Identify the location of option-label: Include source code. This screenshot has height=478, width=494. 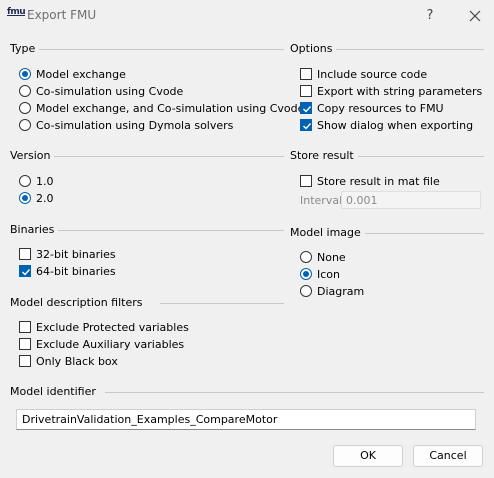
(372, 74).